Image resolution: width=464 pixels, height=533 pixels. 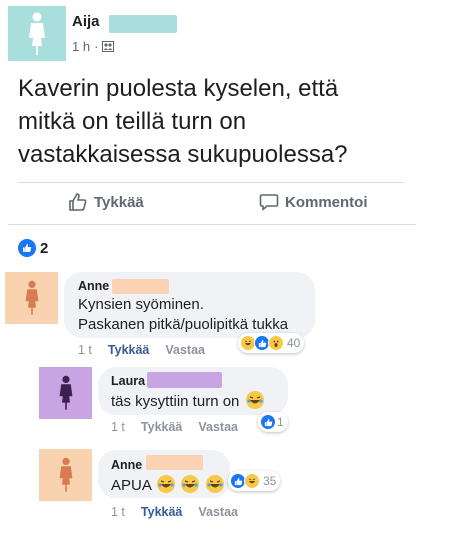 I want to click on reply-text: APUA, so click(x=167, y=485).